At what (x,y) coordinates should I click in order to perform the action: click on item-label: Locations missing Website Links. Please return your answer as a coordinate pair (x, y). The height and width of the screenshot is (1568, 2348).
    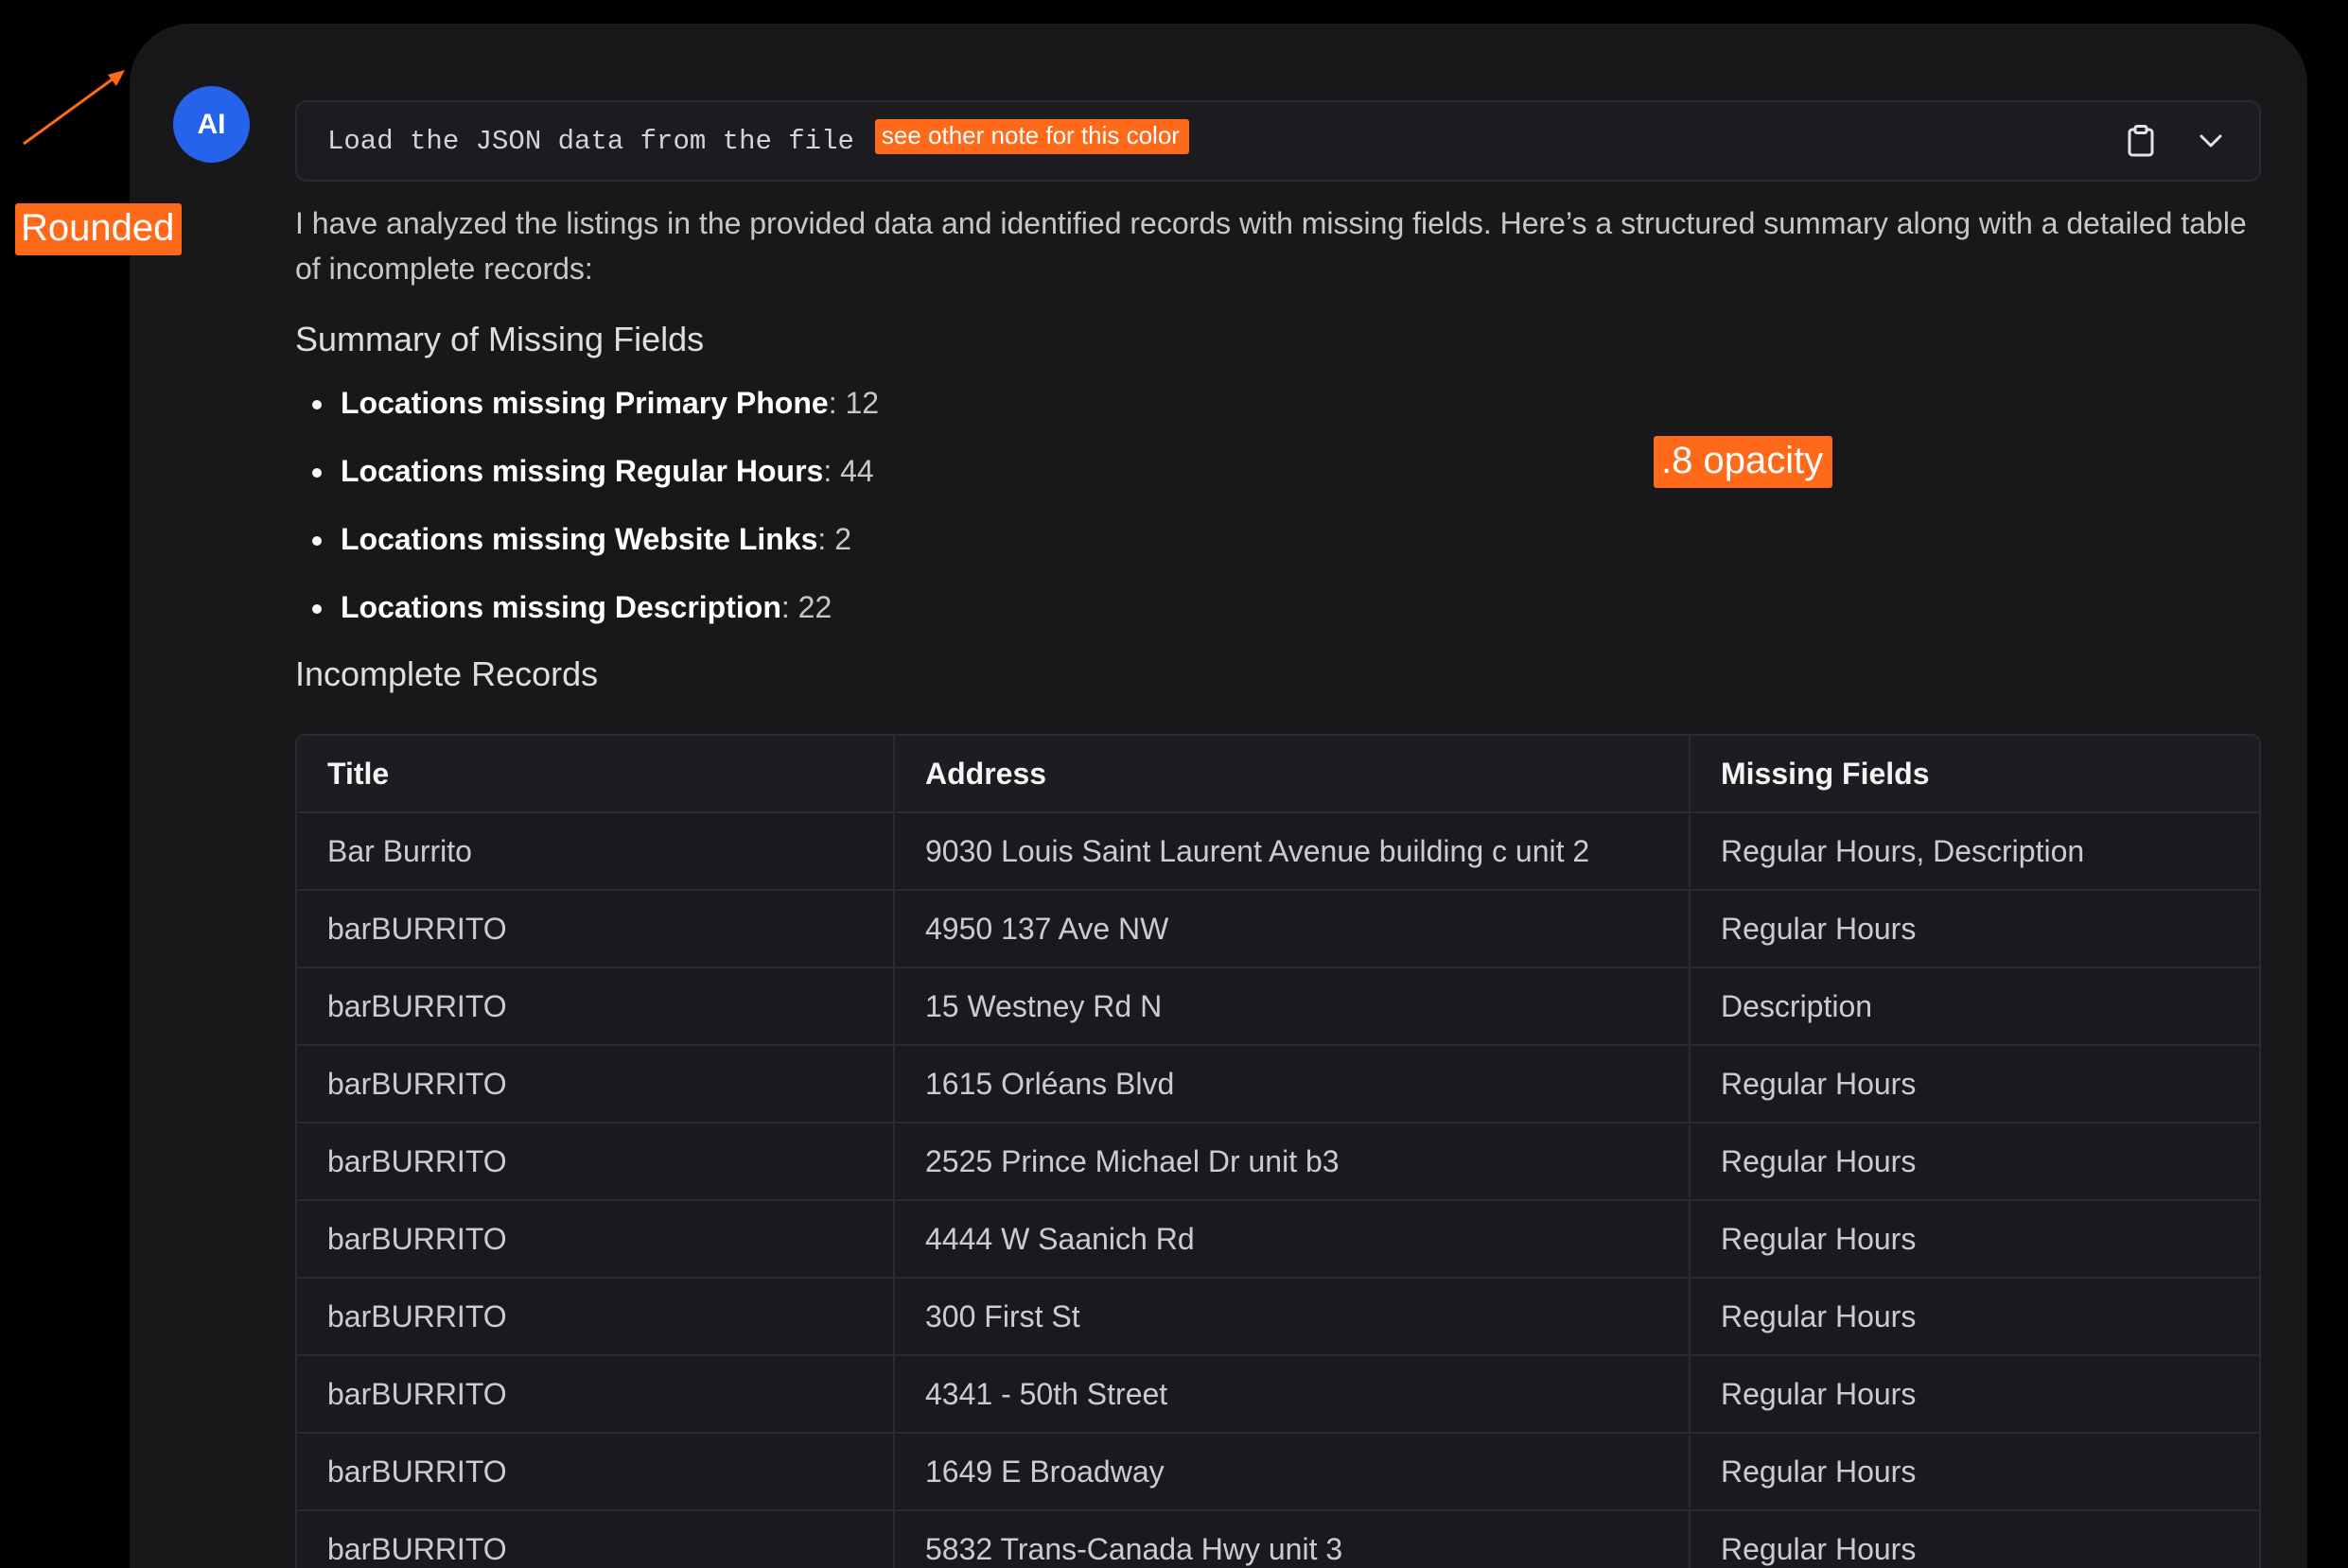
    Looking at the image, I should click on (580, 539).